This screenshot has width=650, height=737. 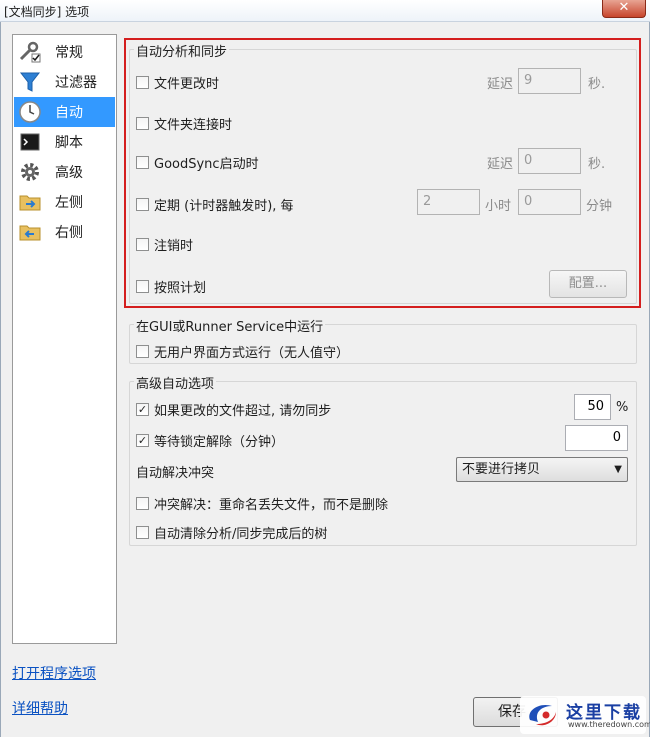 I want to click on periodic-hours-input: 2, so click(x=448, y=202).